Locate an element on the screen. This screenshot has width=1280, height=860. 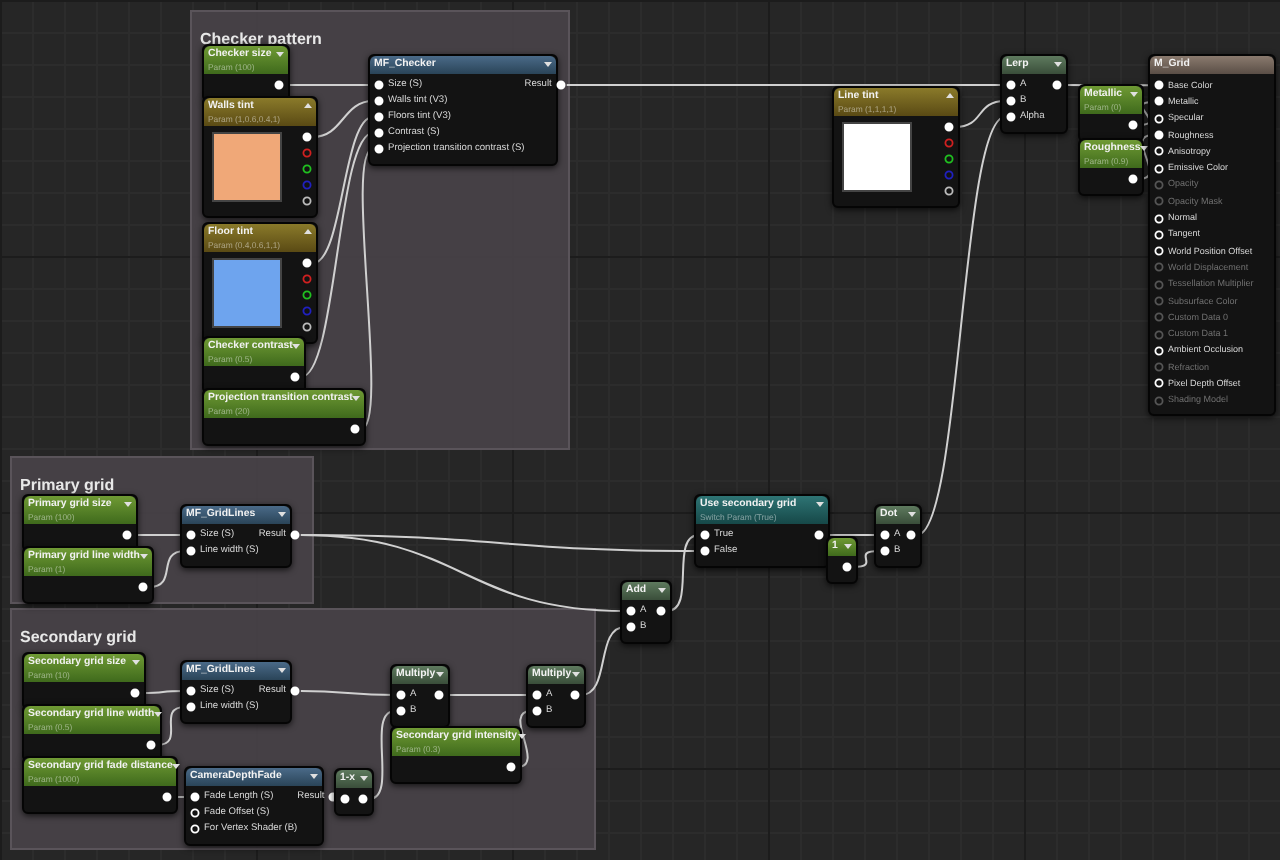
comment-title: Secondary grid is located at coordinates (78, 638).